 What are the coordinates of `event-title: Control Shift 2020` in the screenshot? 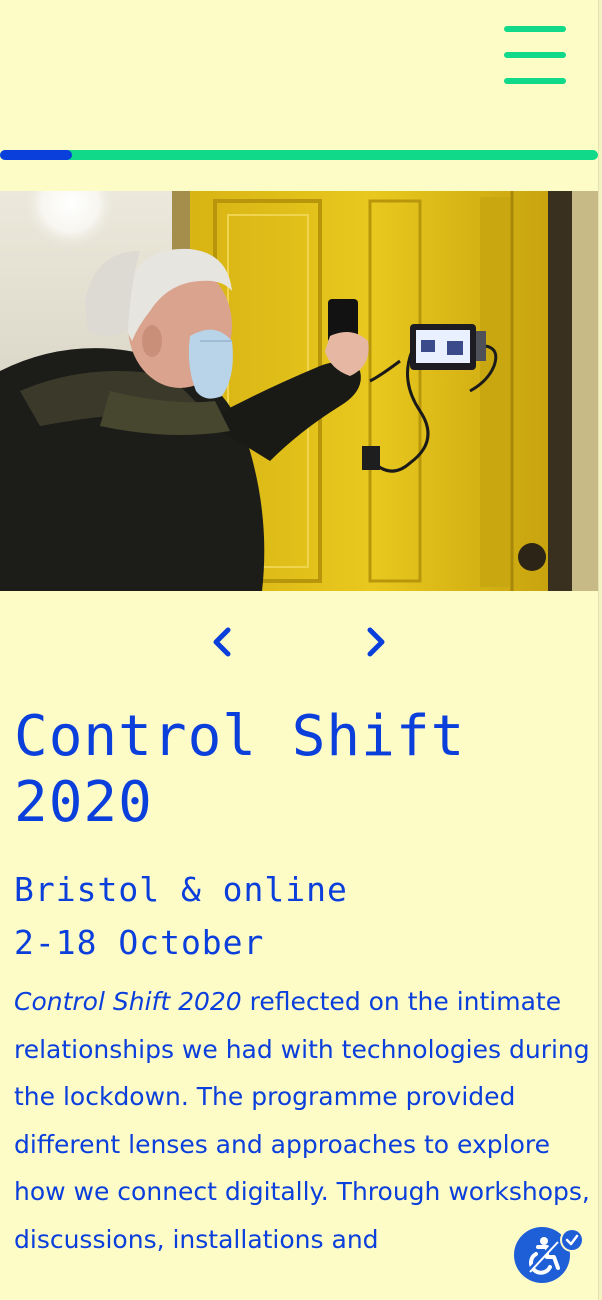 It's located at (240, 769).